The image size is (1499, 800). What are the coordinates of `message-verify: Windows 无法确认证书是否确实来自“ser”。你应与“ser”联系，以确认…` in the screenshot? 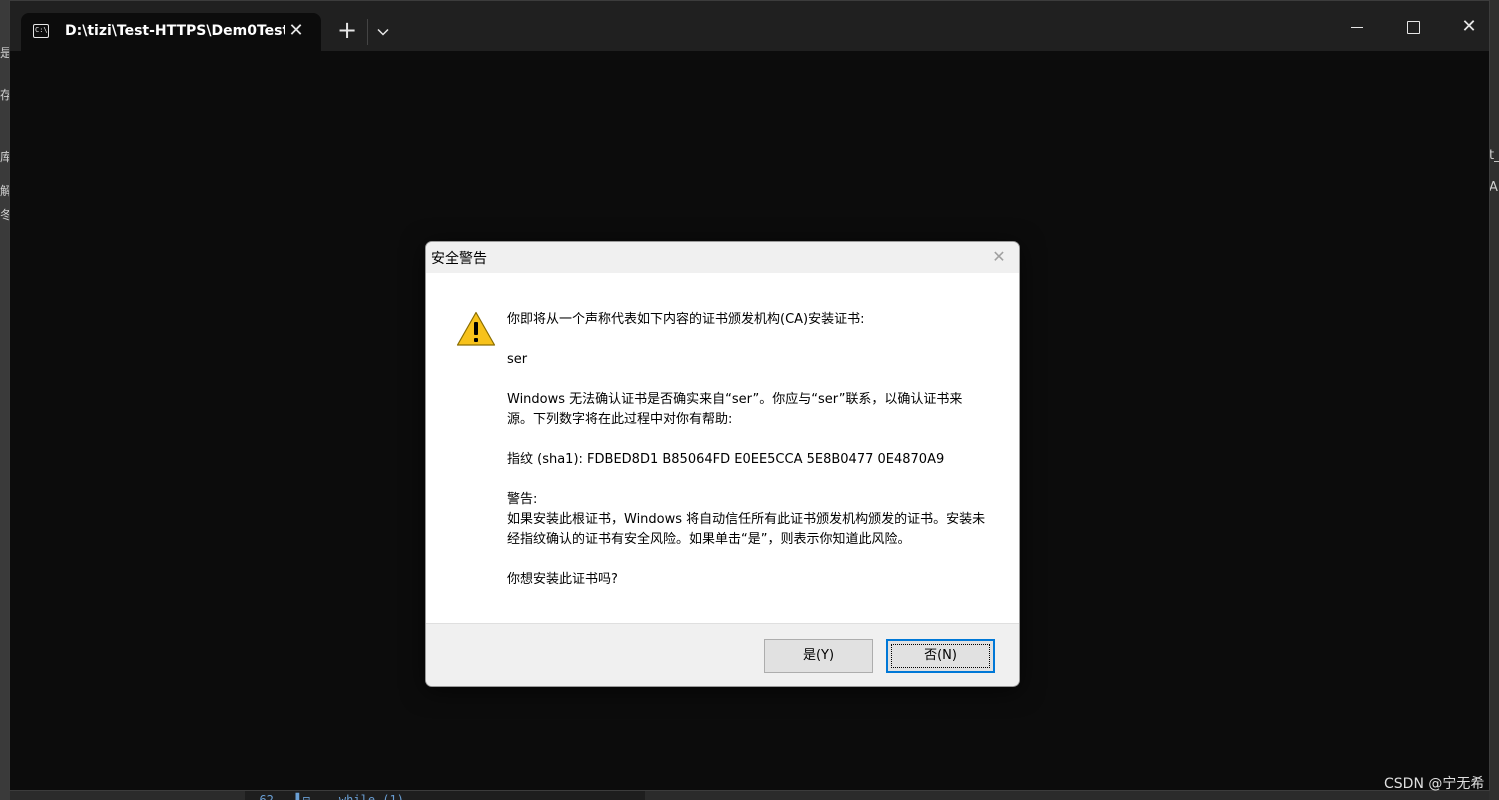 It's located at (735, 409).